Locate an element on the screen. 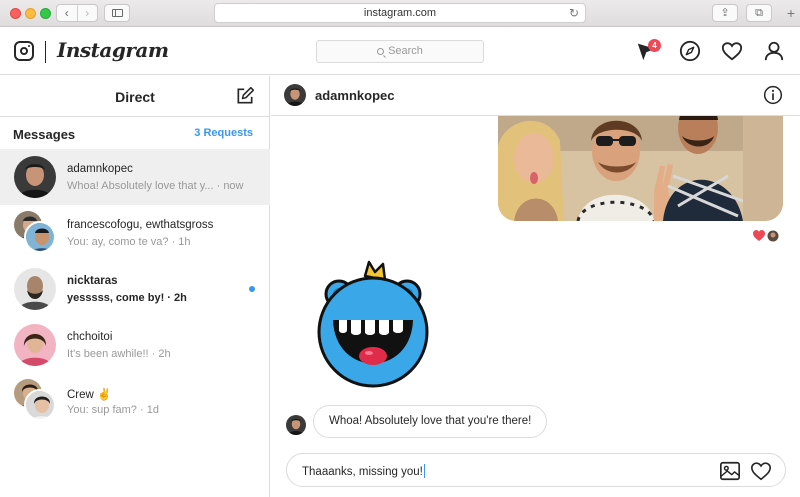  text-caret is located at coordinates (424, 471).